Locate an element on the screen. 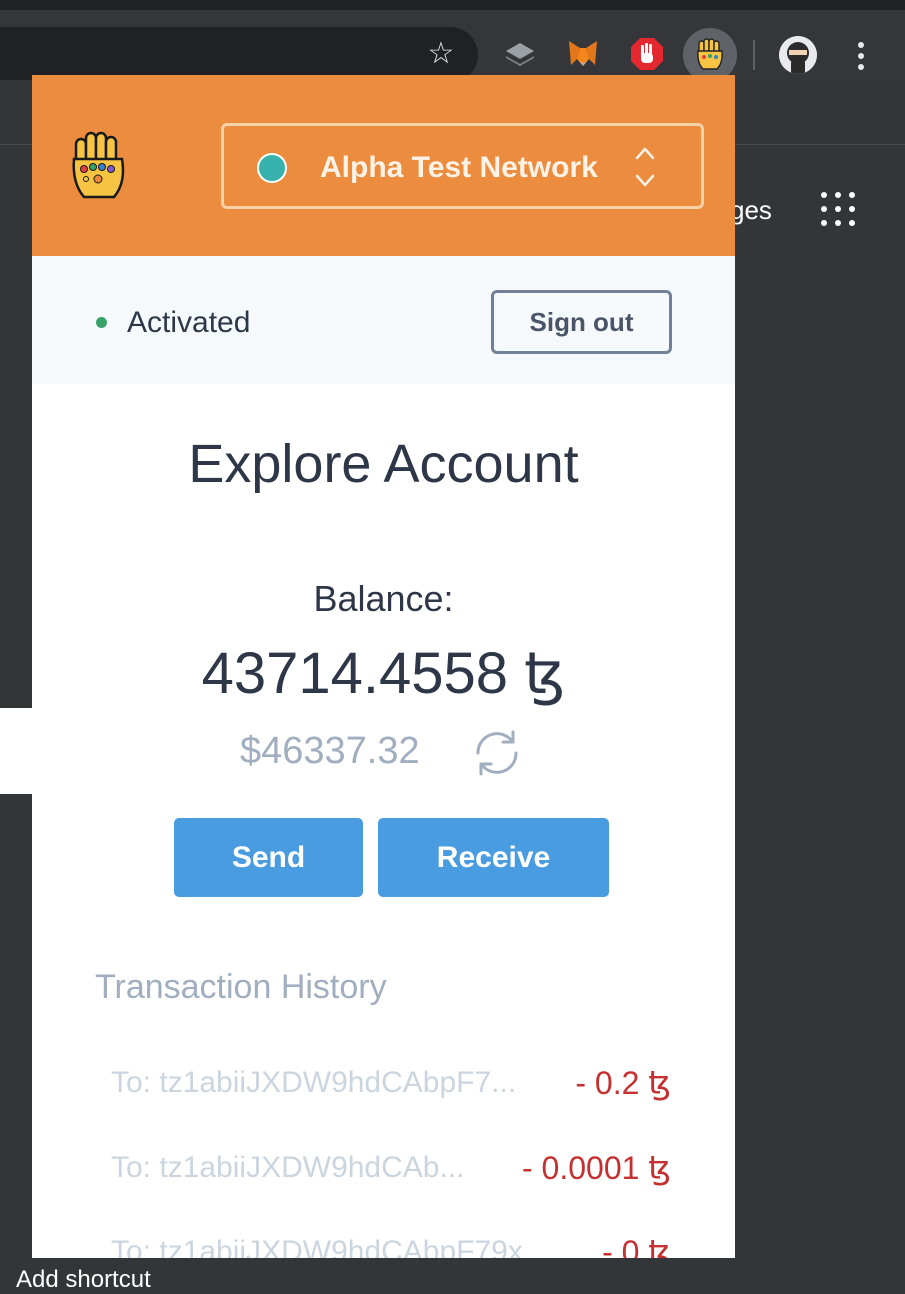  fiat-value: $46337.32 is located at coordinates (330, 751).